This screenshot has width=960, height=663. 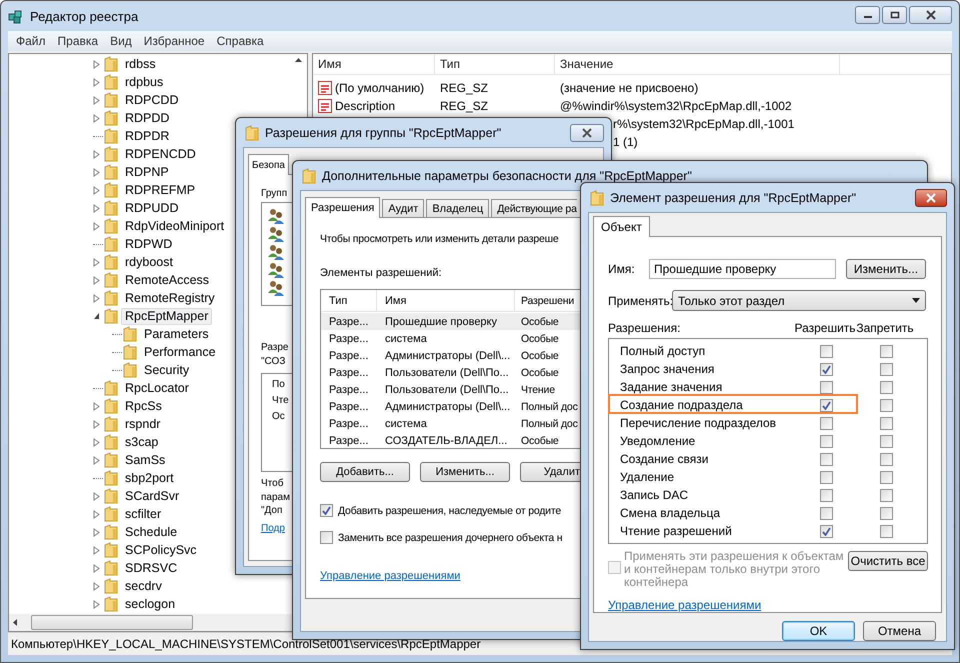 I want to click on column-header: Значение, so click(x=697, y=64).